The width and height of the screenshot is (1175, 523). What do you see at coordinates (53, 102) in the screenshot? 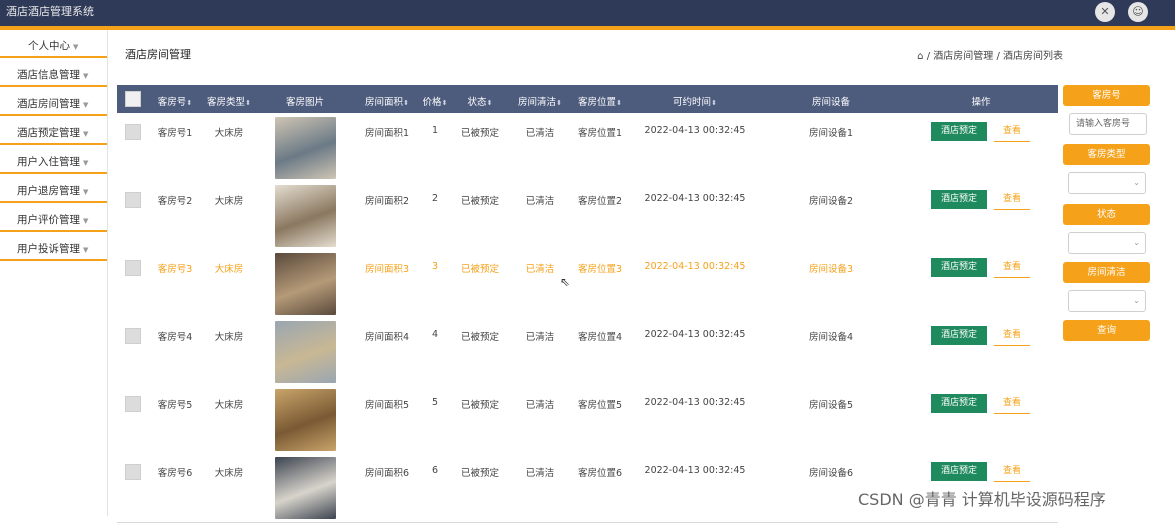
I see `sidebar-item-room-management: 酒店房间管理 ▼` at bounding box center [53, 102].